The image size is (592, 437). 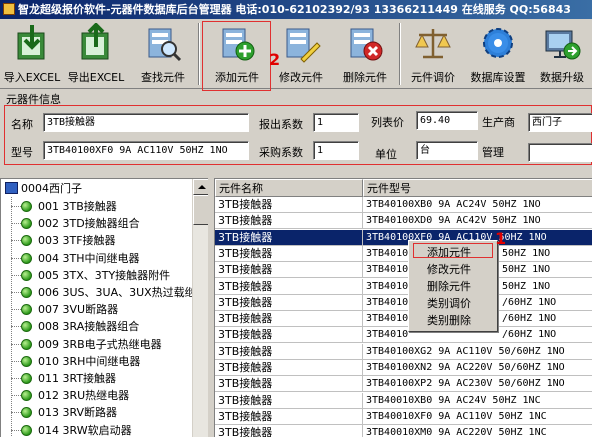 I want to click on adjust-price-button: 元件调价, so click(x=433, y=54).